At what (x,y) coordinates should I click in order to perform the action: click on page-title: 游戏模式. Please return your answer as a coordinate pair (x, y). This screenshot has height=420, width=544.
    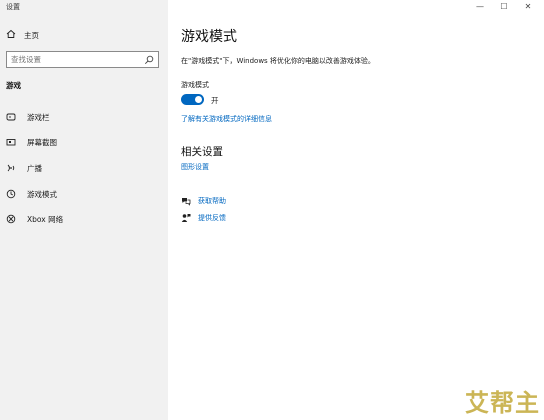
    Looking at the image, I should click on (209, 37).